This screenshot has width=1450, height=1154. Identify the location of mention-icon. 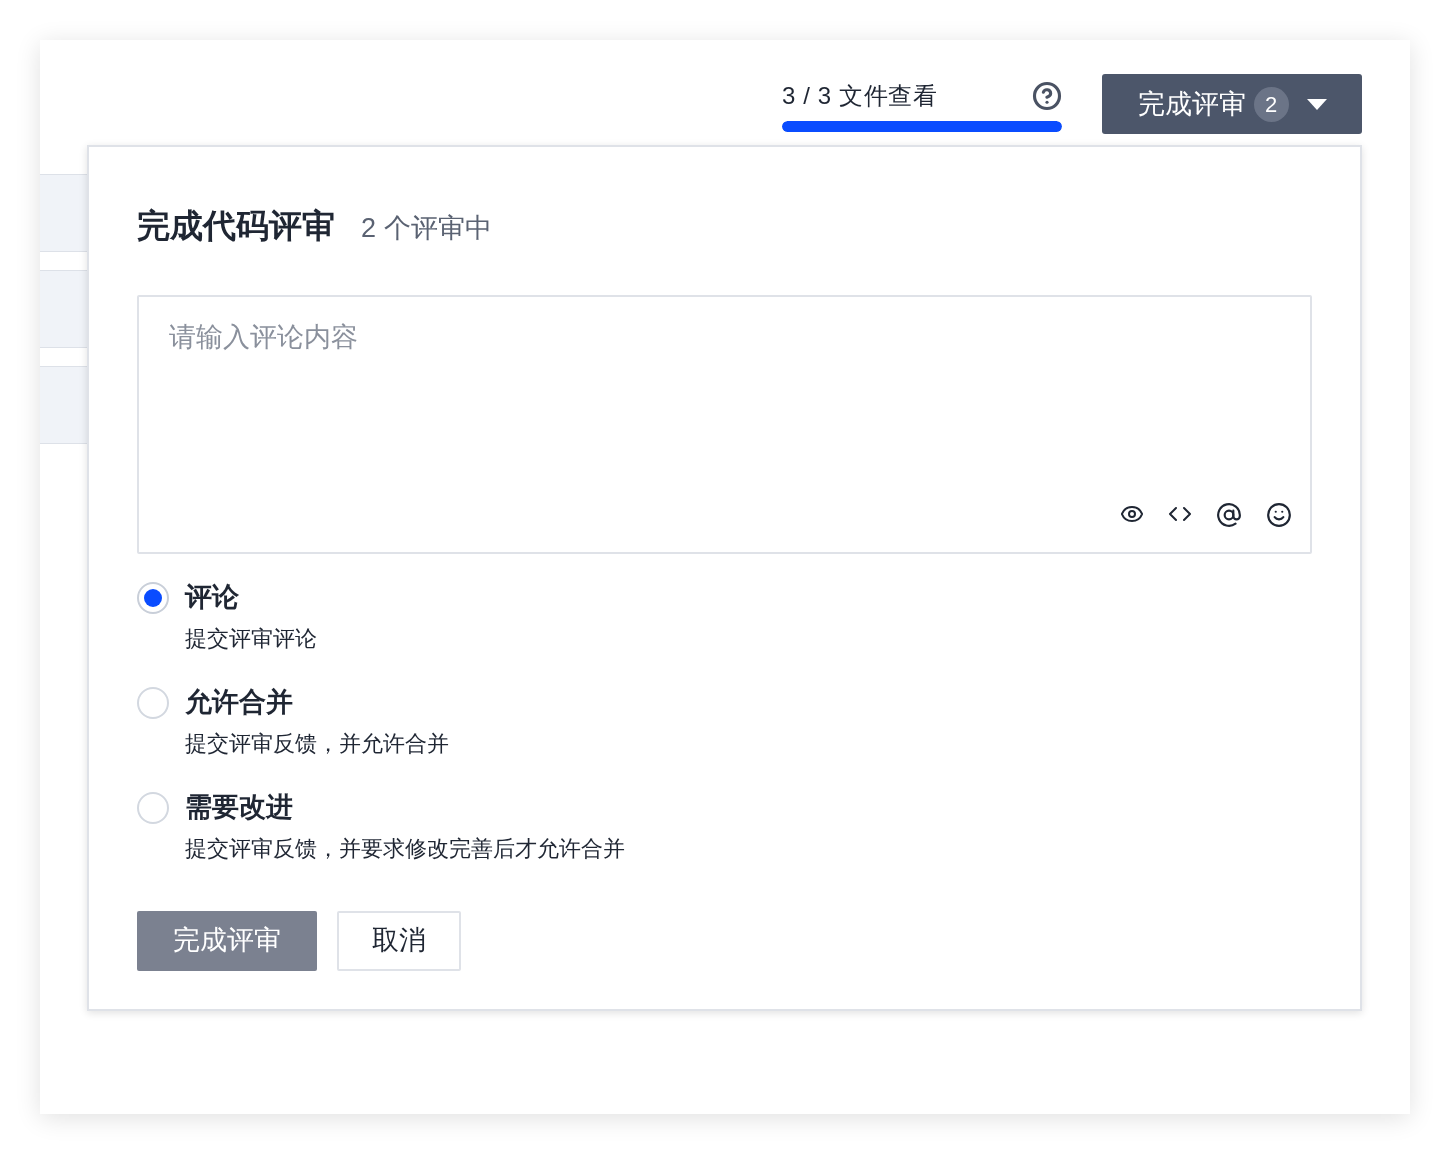
(1229, 514).